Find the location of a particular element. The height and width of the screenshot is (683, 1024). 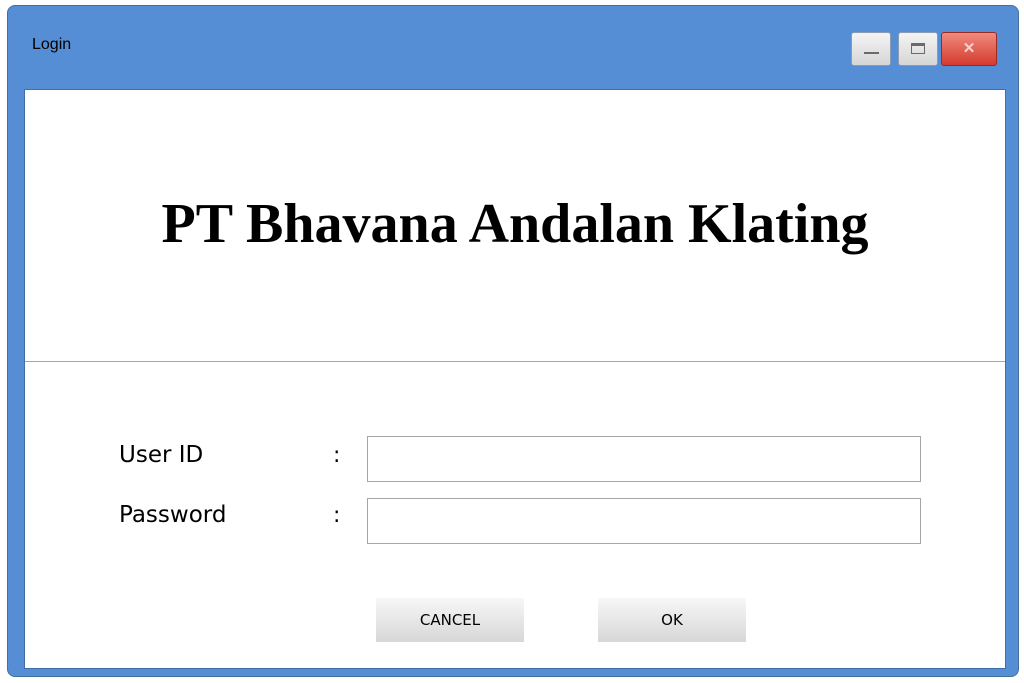

user-id-colon: : is located at coordinates (337, 455).